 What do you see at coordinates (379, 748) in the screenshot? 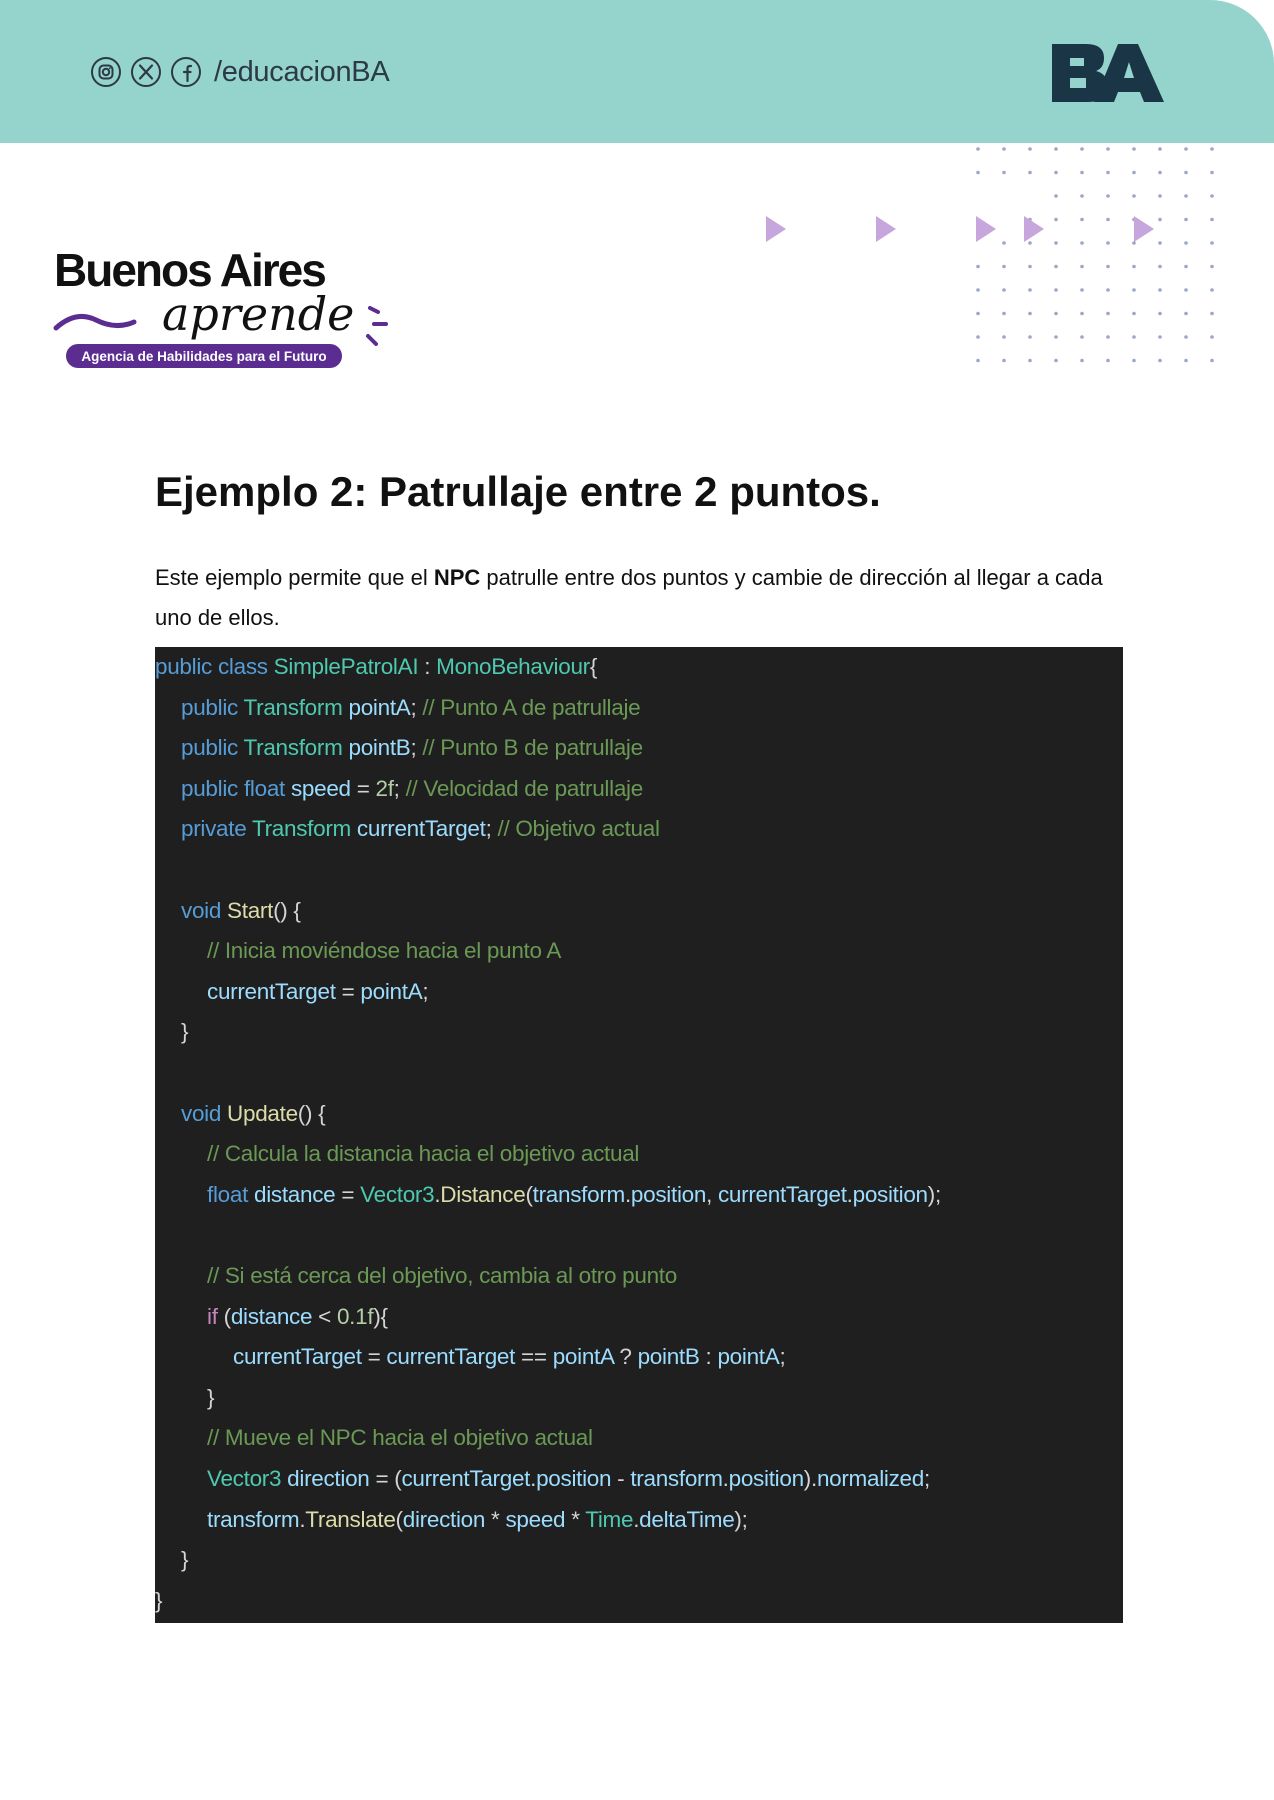
I see `code-token: pointB` at bounding box center [379, 748].